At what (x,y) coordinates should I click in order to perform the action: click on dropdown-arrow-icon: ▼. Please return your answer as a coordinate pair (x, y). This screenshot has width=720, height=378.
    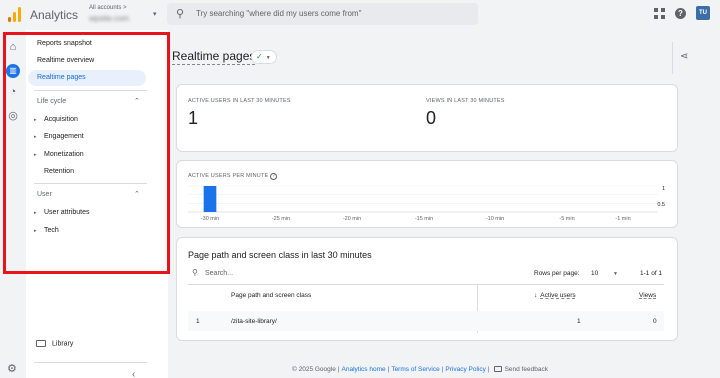
    Looking at the image, I should click on (615, 274).